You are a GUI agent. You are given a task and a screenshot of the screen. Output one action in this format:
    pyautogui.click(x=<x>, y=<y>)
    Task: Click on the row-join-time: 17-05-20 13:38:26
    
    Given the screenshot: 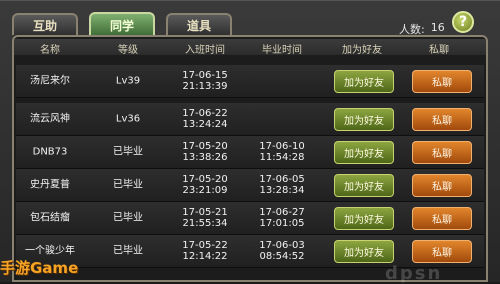 What is the action you would take?
    pyautogui.click(x=204, y=152)
    